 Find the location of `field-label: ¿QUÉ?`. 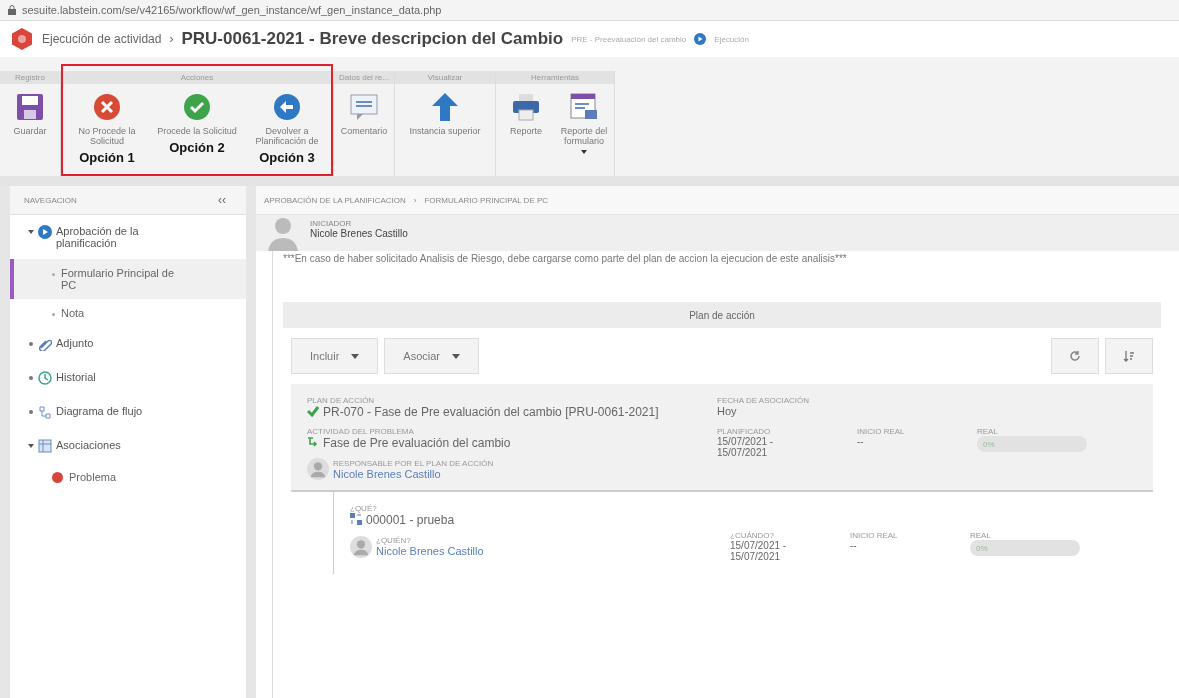

field-label: ¿QUÉ? is located at coordinates (364, 508).